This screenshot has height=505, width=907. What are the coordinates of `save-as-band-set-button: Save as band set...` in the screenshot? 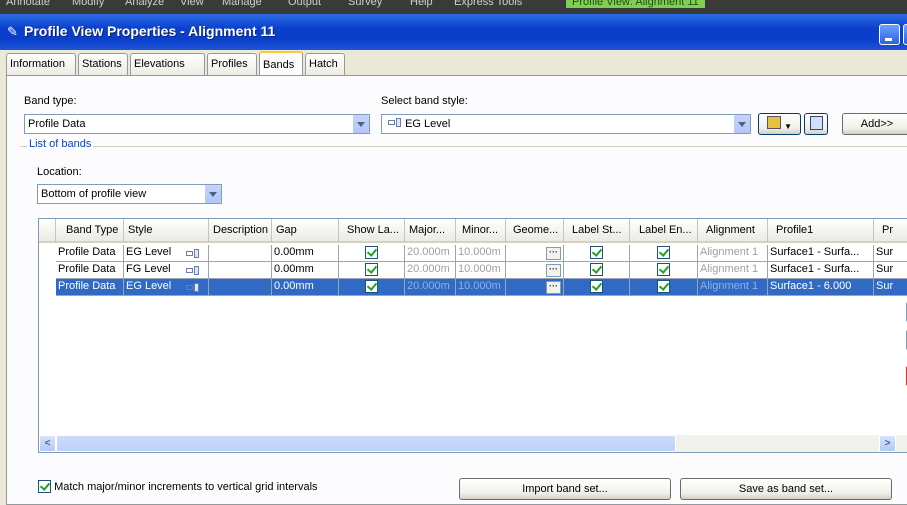 It's located at (786, 489).